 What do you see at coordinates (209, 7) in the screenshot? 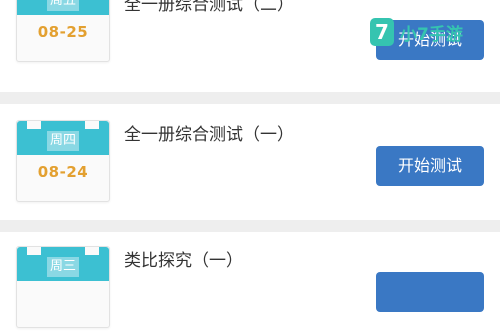
I see `test-title: 全一册综合测试（二）` at bounding box center [209, 7].